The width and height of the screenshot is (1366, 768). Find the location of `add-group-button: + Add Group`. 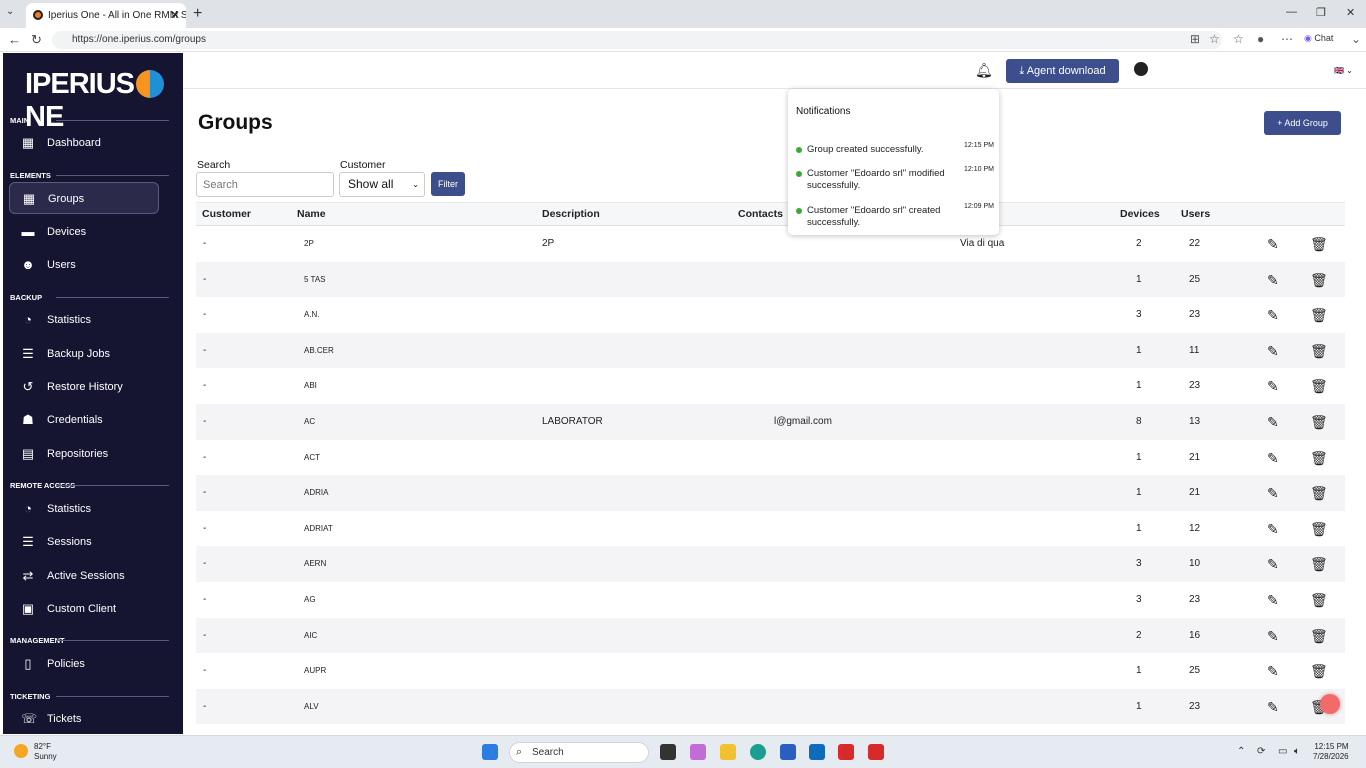

add-group-button: + Add Group is located at coordinates (1302, 123).